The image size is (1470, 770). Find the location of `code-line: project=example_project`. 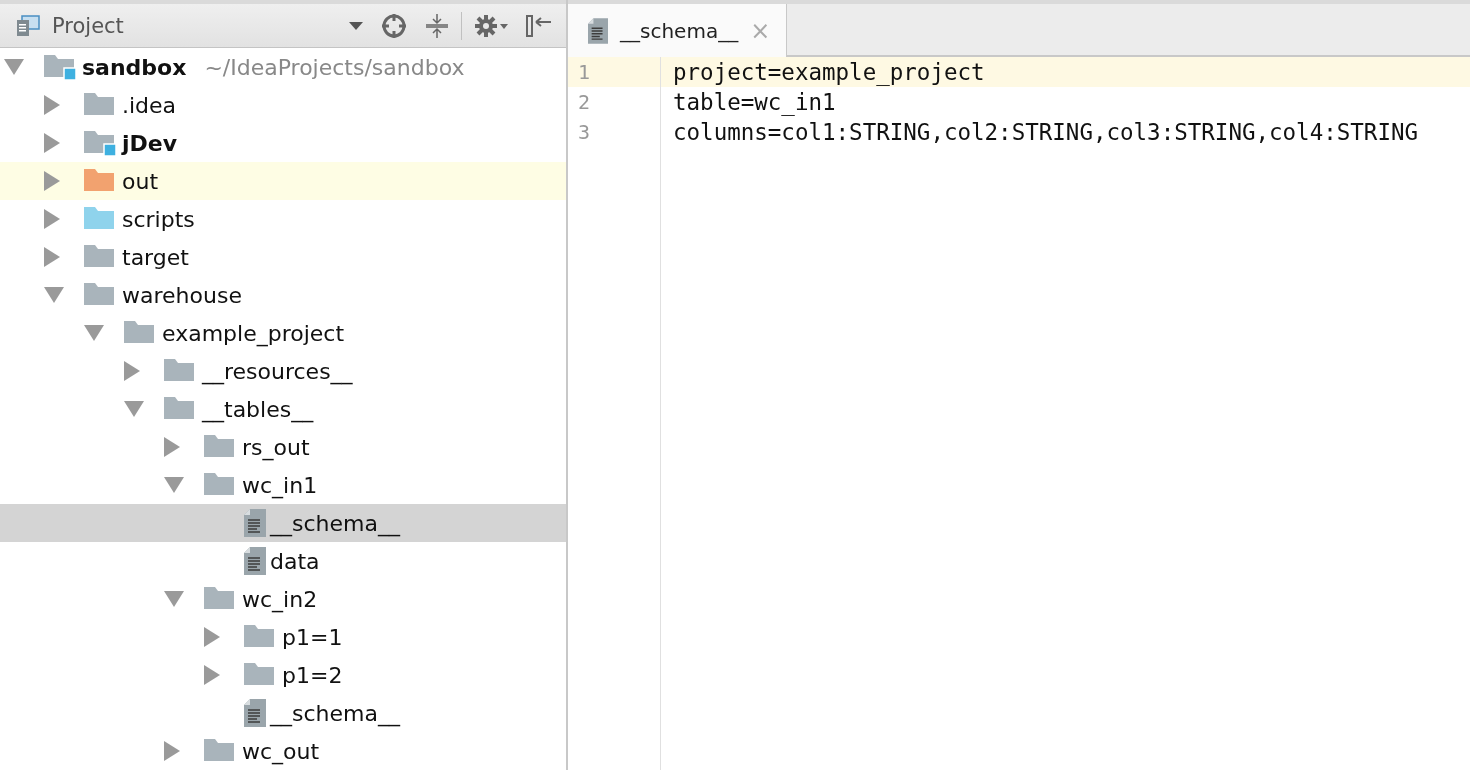

code-line: project=example_project is located at coordinates (828, 72).